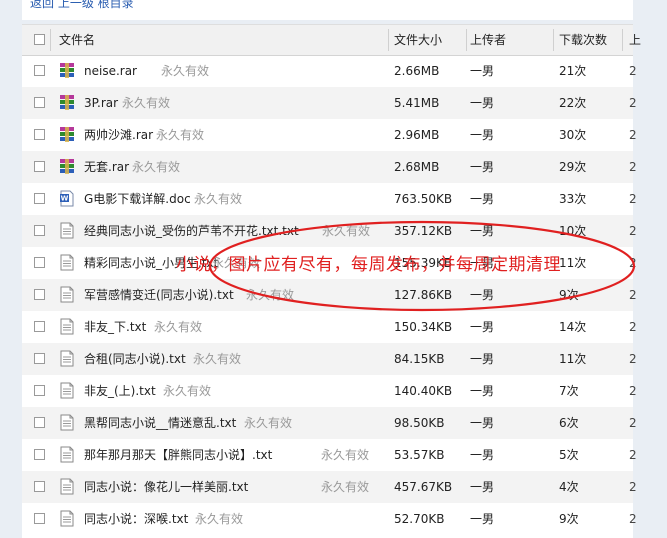 This screenshot has width=667, height=538. I want to click on file-name-link: 同志小说：深喉.txt, so click(136, 519).